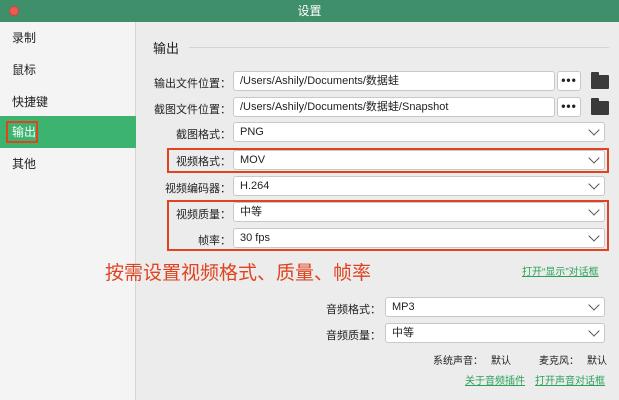 The height and width of the screenshot is (400, 619). I want to click on output-path-label: 输出文件位置：, so click(192, 84).